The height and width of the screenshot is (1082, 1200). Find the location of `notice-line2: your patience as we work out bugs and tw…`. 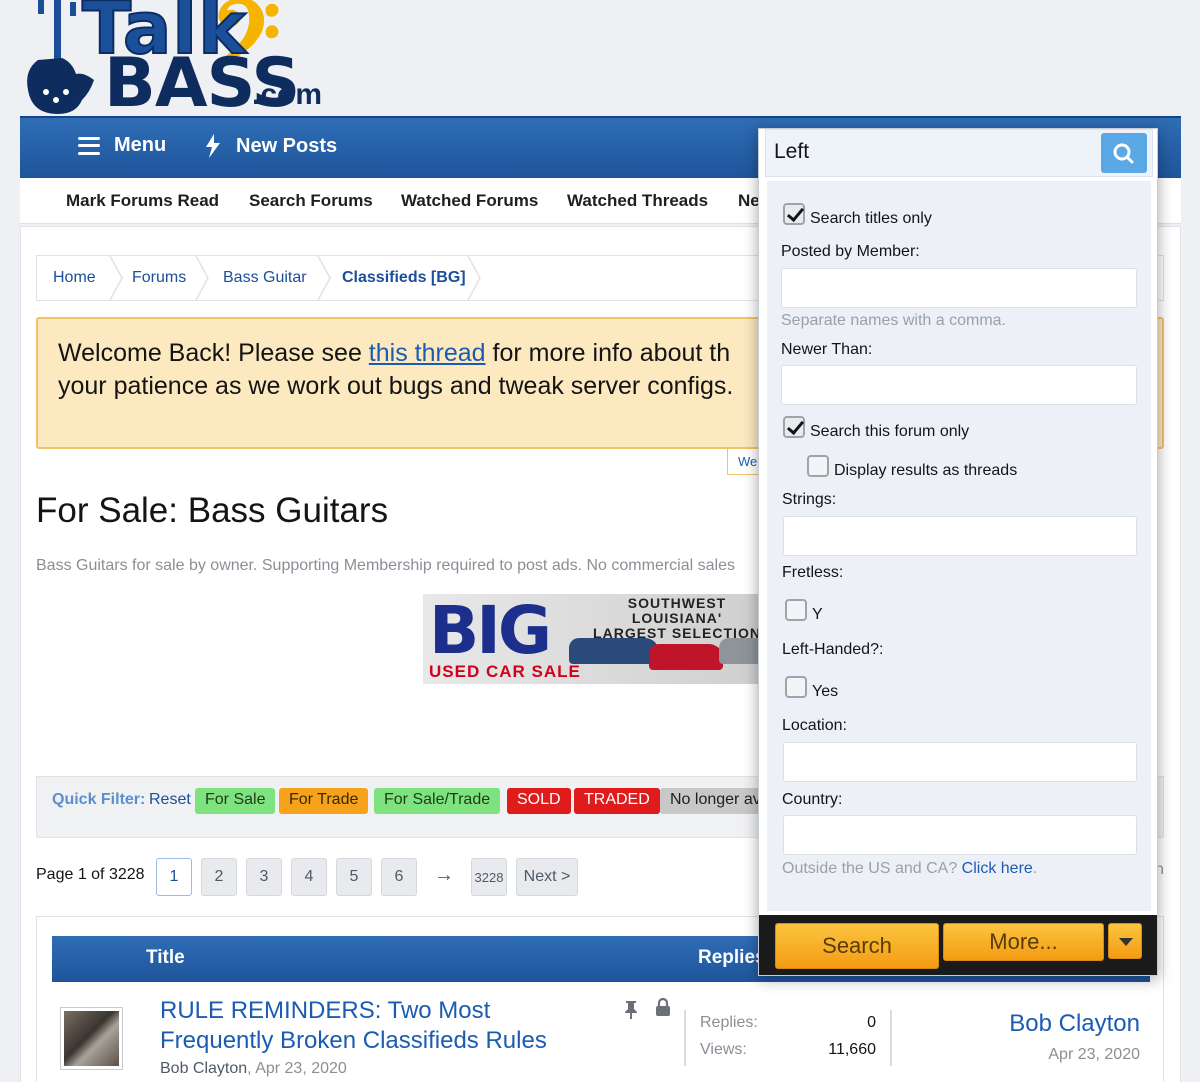

notice-line2: your patience as we work out bugs and tw… is located at coordinates (396, 386).